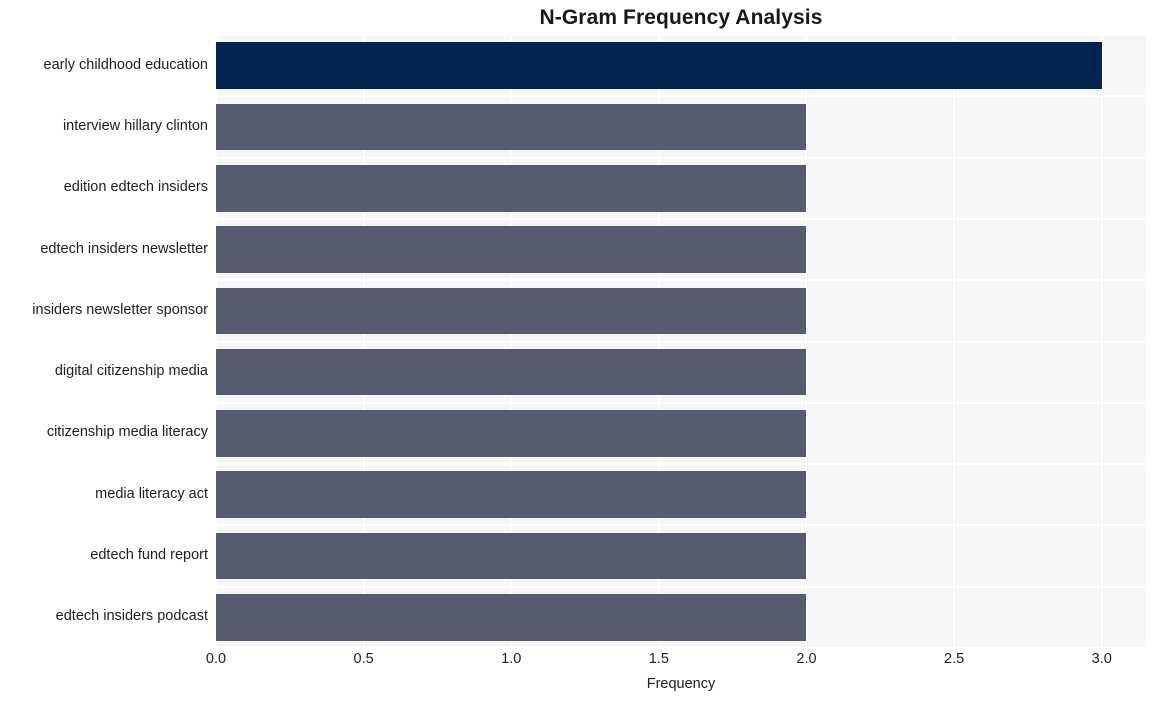 The width and height of the screenshot is (1156, 701). What do you see at coordinates (806, 659) in the screenshot?
I see `x-axis-tick-label: 2.0` at bounding box center [806, 659].